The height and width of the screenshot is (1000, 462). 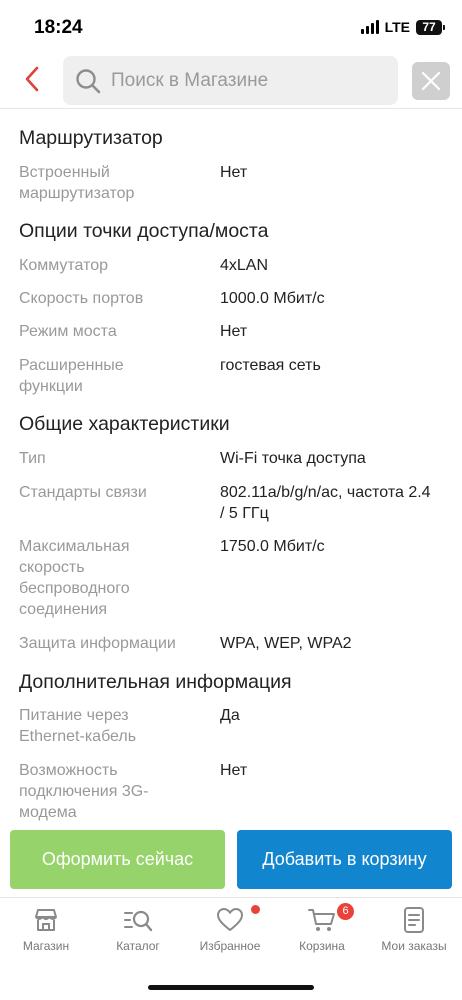 What do you see at coordinates (244, 265) in the screenshot?
I see `spec-value: 4xLAN` at bounding box center [244, 265].